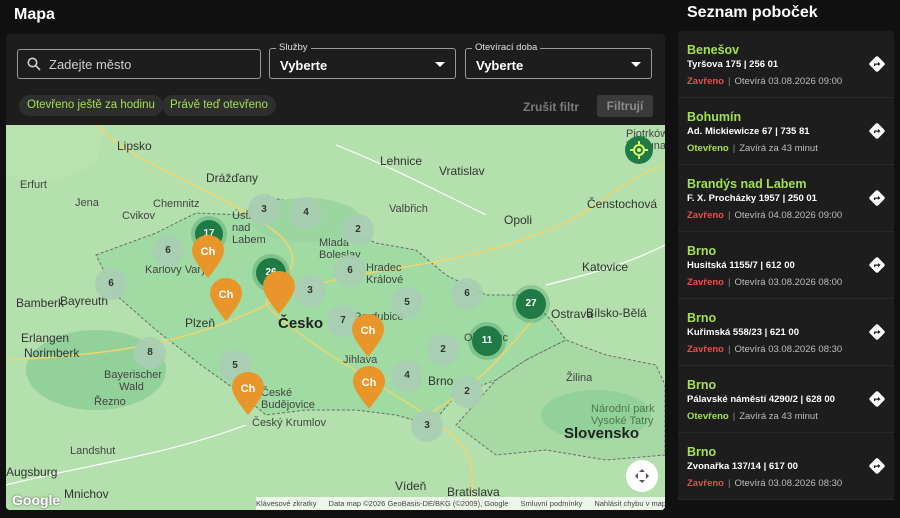 The width and height of the screenshot is (900, 518). I want to click on terms-link: Smluvní podmínky, so click(552, 503).